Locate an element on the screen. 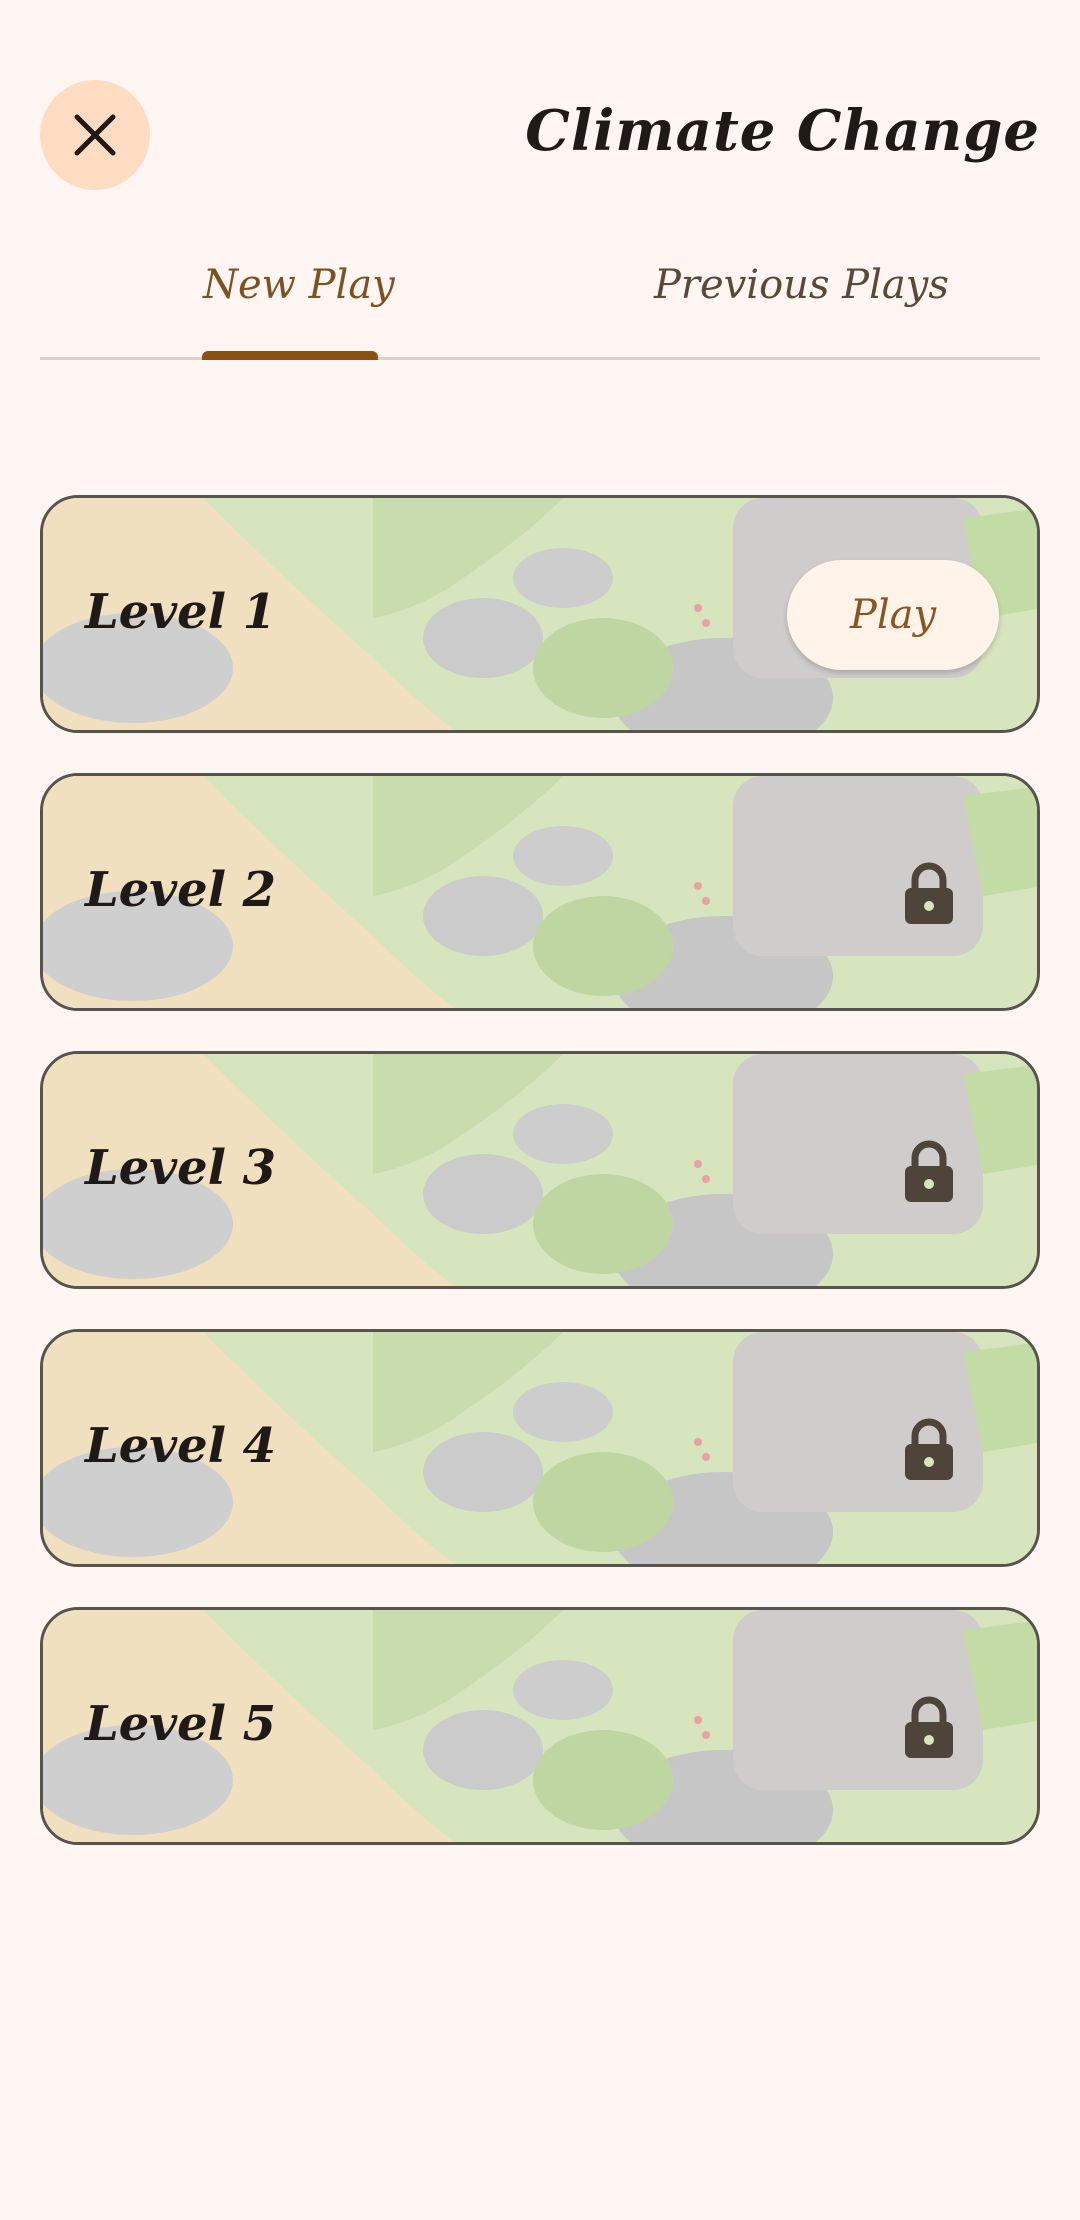 The height and width of the screenshot is (2220, 1080). tab-new-play: New Play is located at coordinates (299, 285).